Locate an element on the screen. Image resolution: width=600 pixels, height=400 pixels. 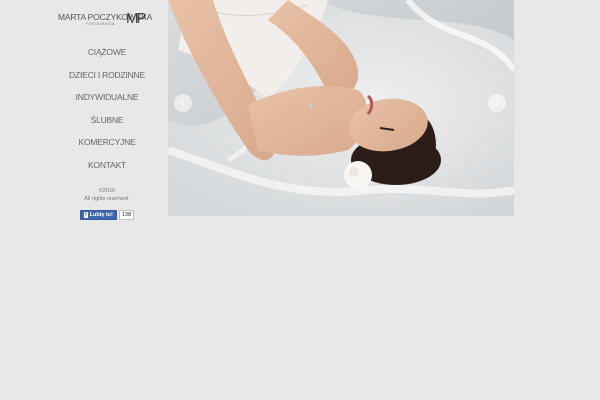
menu-item-ciazowe: CIĄŻOWE is located at coordinates (107, 56).